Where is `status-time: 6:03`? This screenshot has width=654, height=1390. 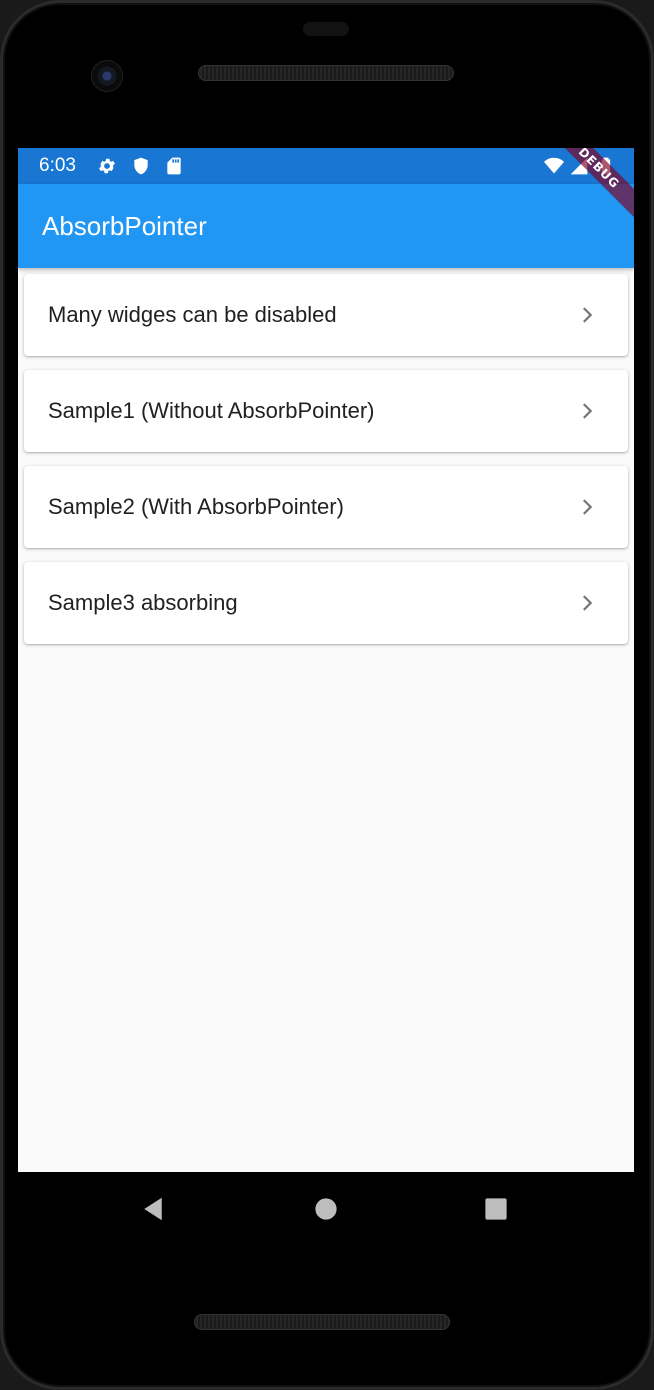 status-time: 6:03 is located at coordinates (57, 165).